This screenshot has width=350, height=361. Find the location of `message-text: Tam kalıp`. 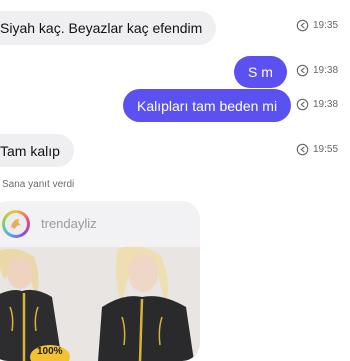

message-text: Tam kalıp is located at coordinates (30, 151).